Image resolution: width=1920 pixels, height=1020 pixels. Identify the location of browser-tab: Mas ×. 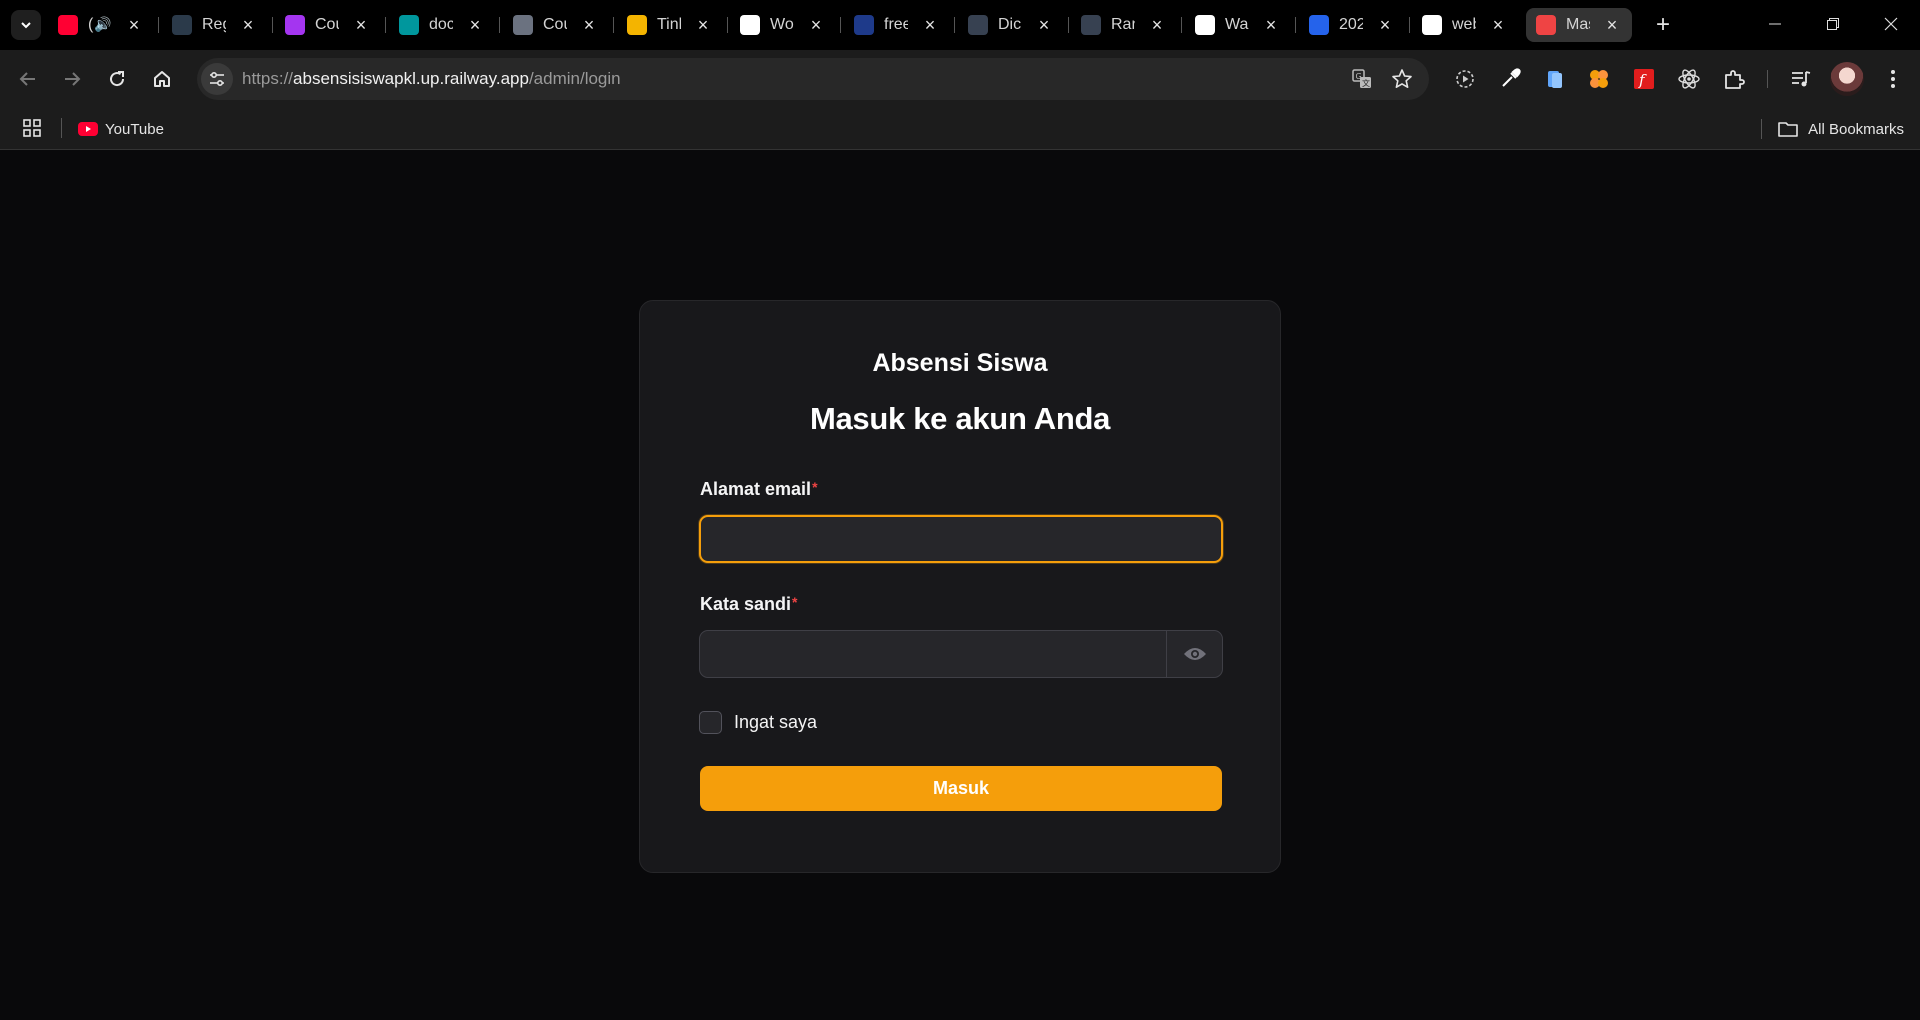
(1579, 25).